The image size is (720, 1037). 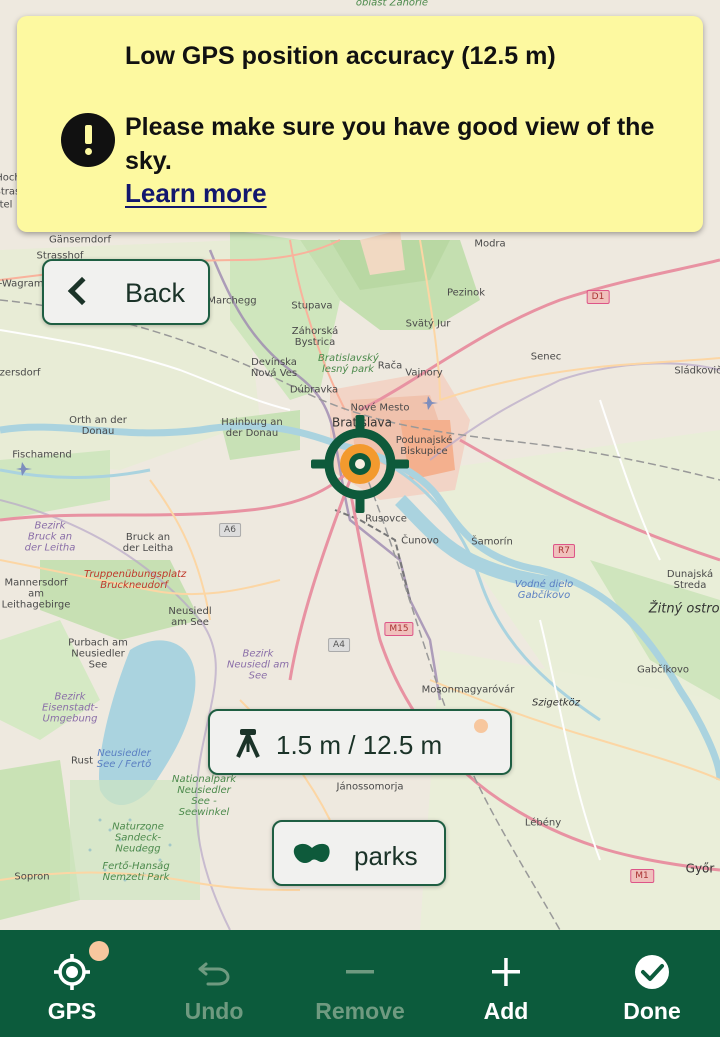 What do you see at coordinates (546, 357) in the screenshot?
I see `map-label-senec: Senec` at bounding box center [546, 357].